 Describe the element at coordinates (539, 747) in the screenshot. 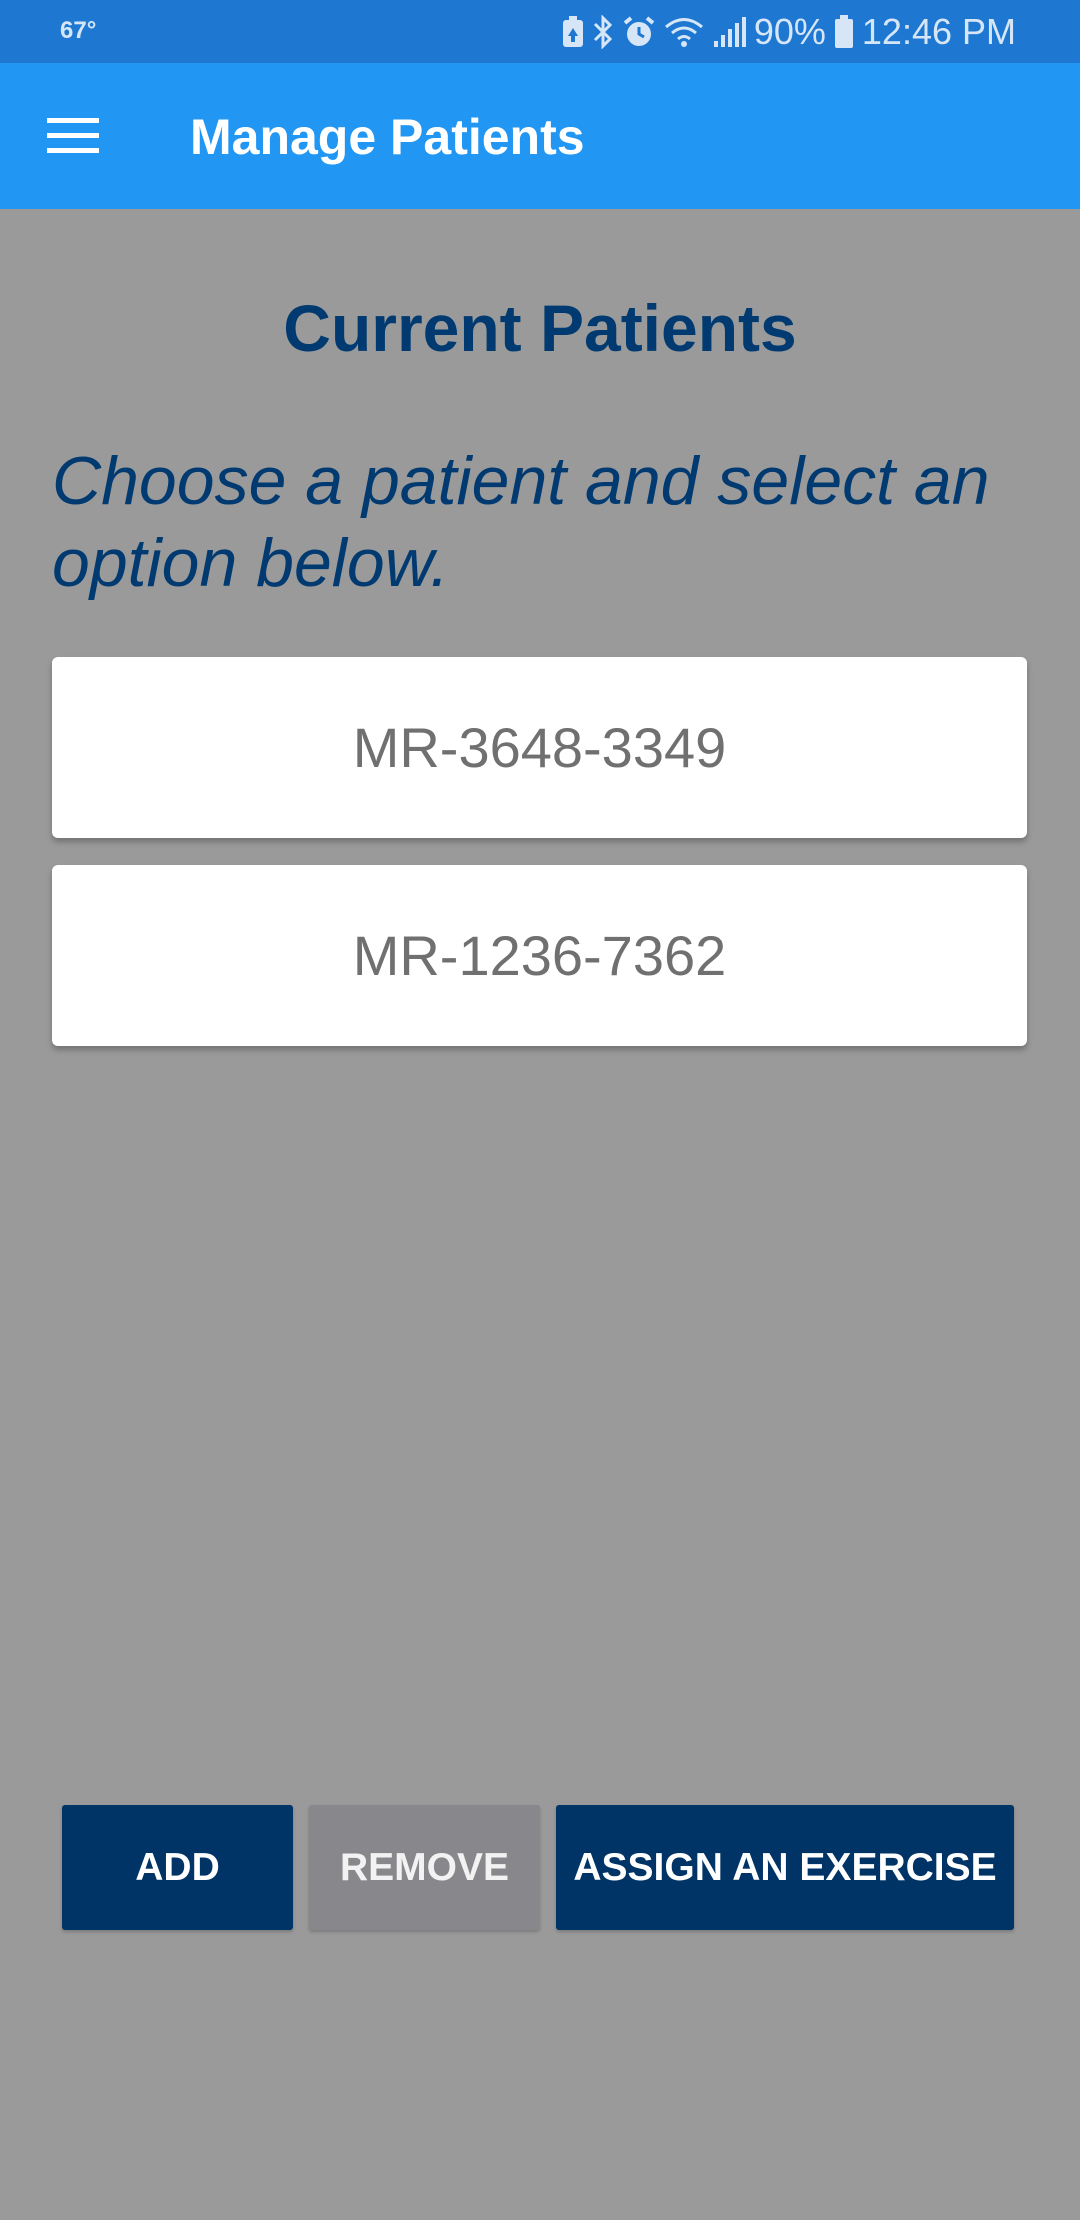

I see `patient-item: MR-3648-3349` at that location.